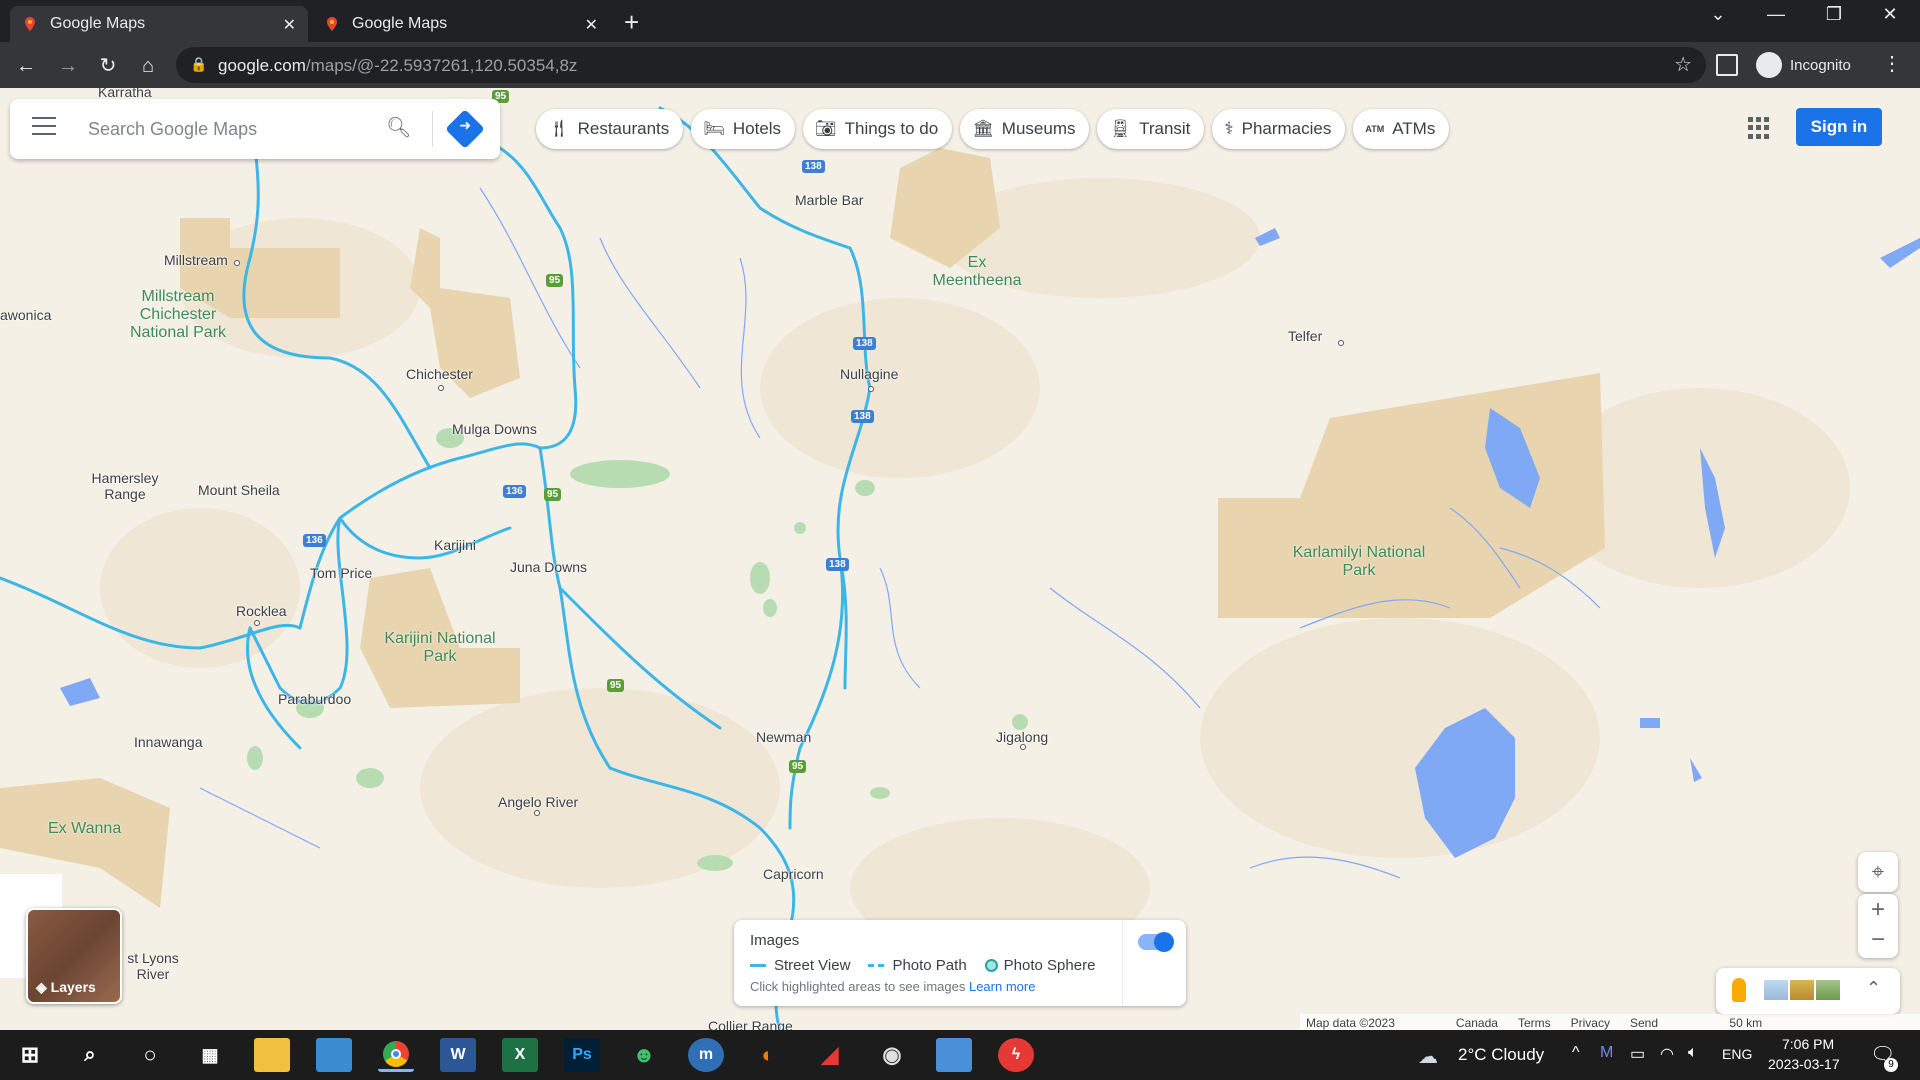 The width and height of the screenshot is (1920, 1080). What do you see at coordinates (743, 129) in the screenshot?
I see `chip-hotels: 🛏︎ Hotels` at bounding box center [743, 129].